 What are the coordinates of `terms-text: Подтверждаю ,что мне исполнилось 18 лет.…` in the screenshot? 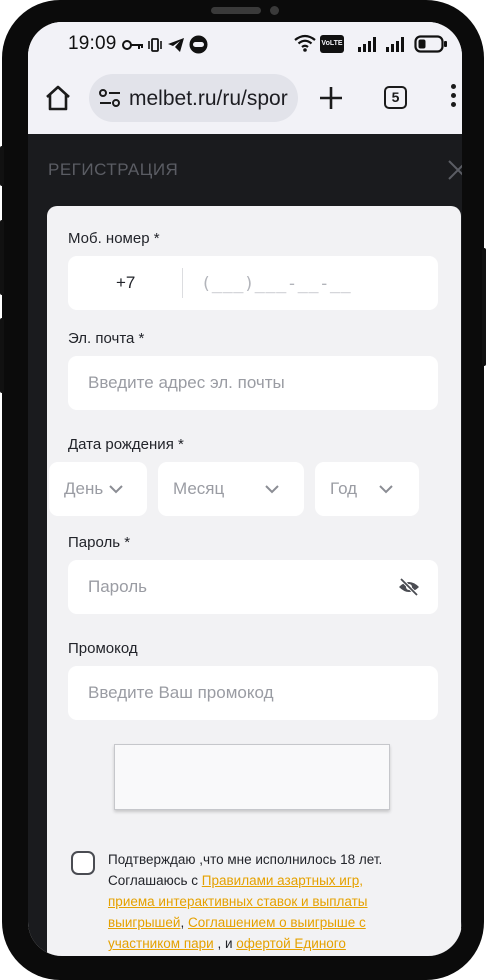 It's located at (258, 901).